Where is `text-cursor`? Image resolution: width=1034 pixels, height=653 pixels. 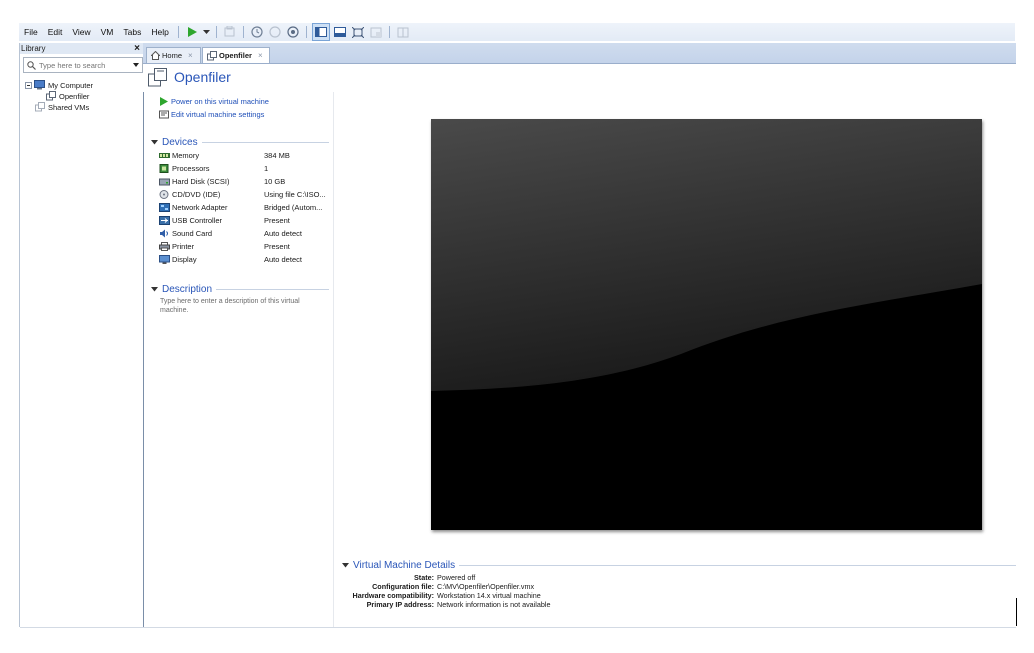 text-cursor is located at coordinates (1016, 612).